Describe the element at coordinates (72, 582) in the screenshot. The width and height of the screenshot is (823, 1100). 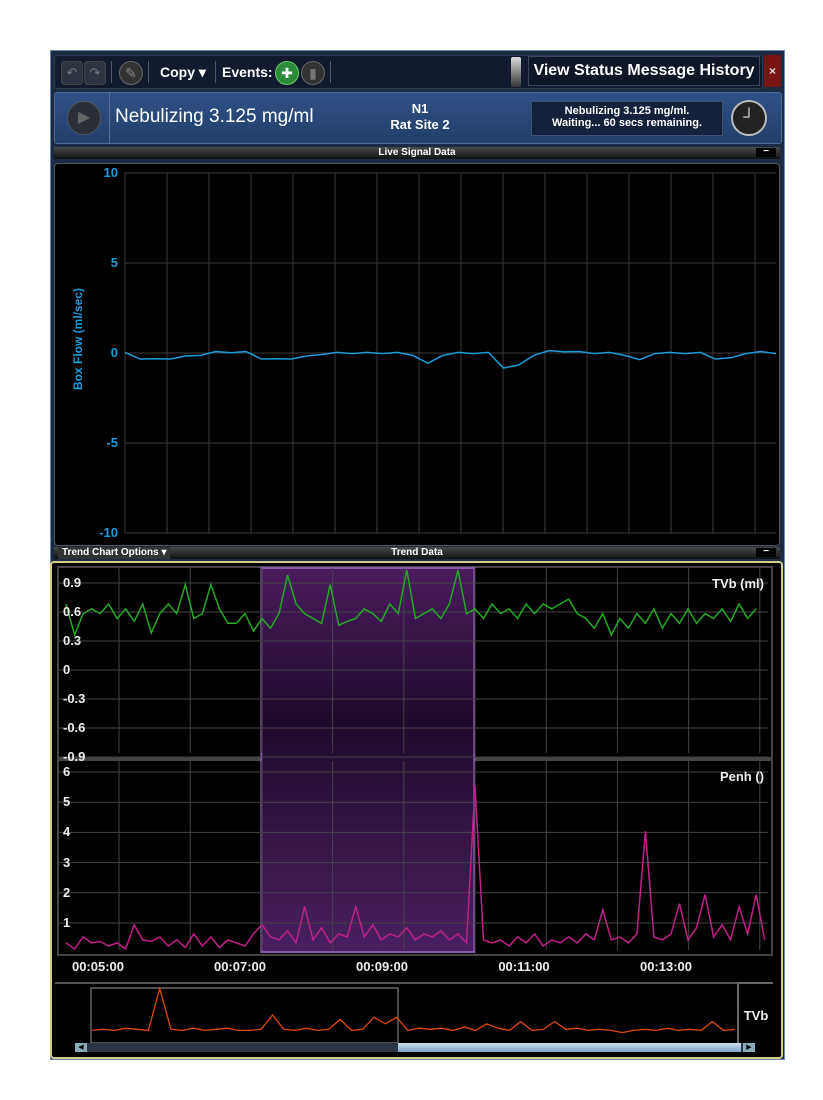
I see `tvb-y-tick-label: 0.9` at that location.